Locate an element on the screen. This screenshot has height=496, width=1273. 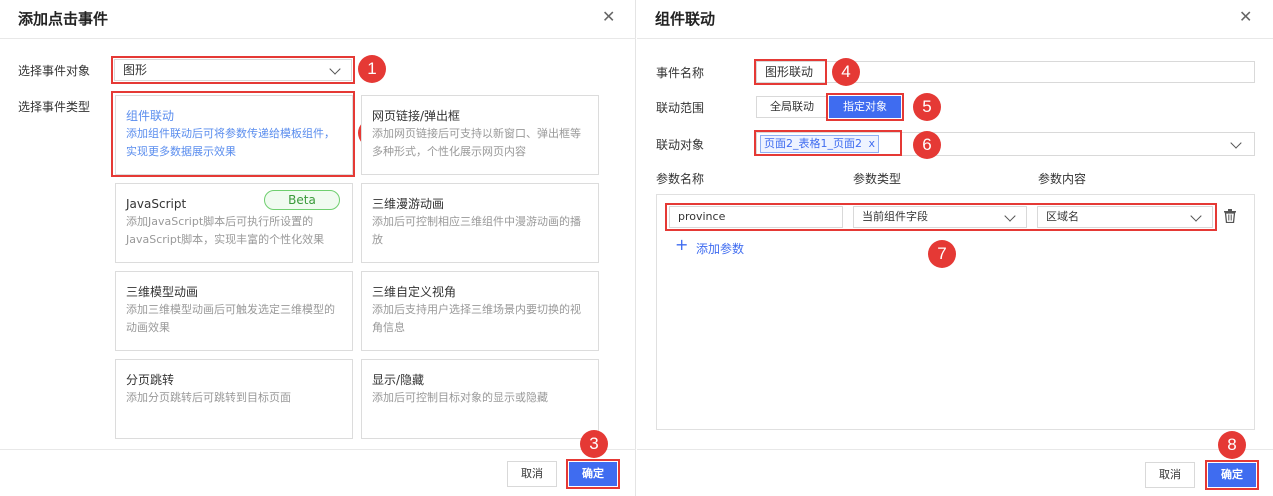
annotation-badge-7: 7 is located at coordinates (942, 254).